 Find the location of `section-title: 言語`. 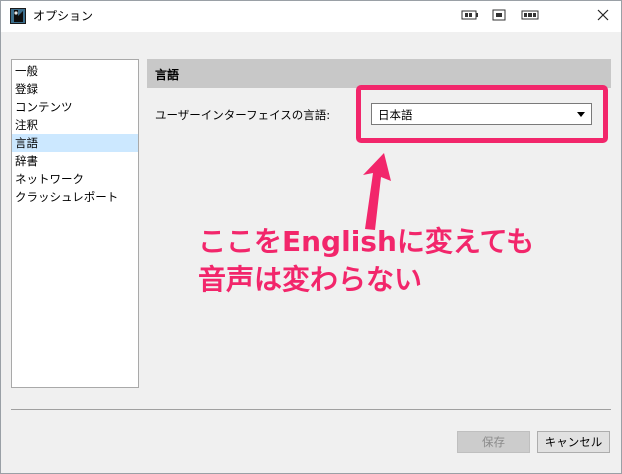

section-title: 言語 is located at coordinates (167, 75).